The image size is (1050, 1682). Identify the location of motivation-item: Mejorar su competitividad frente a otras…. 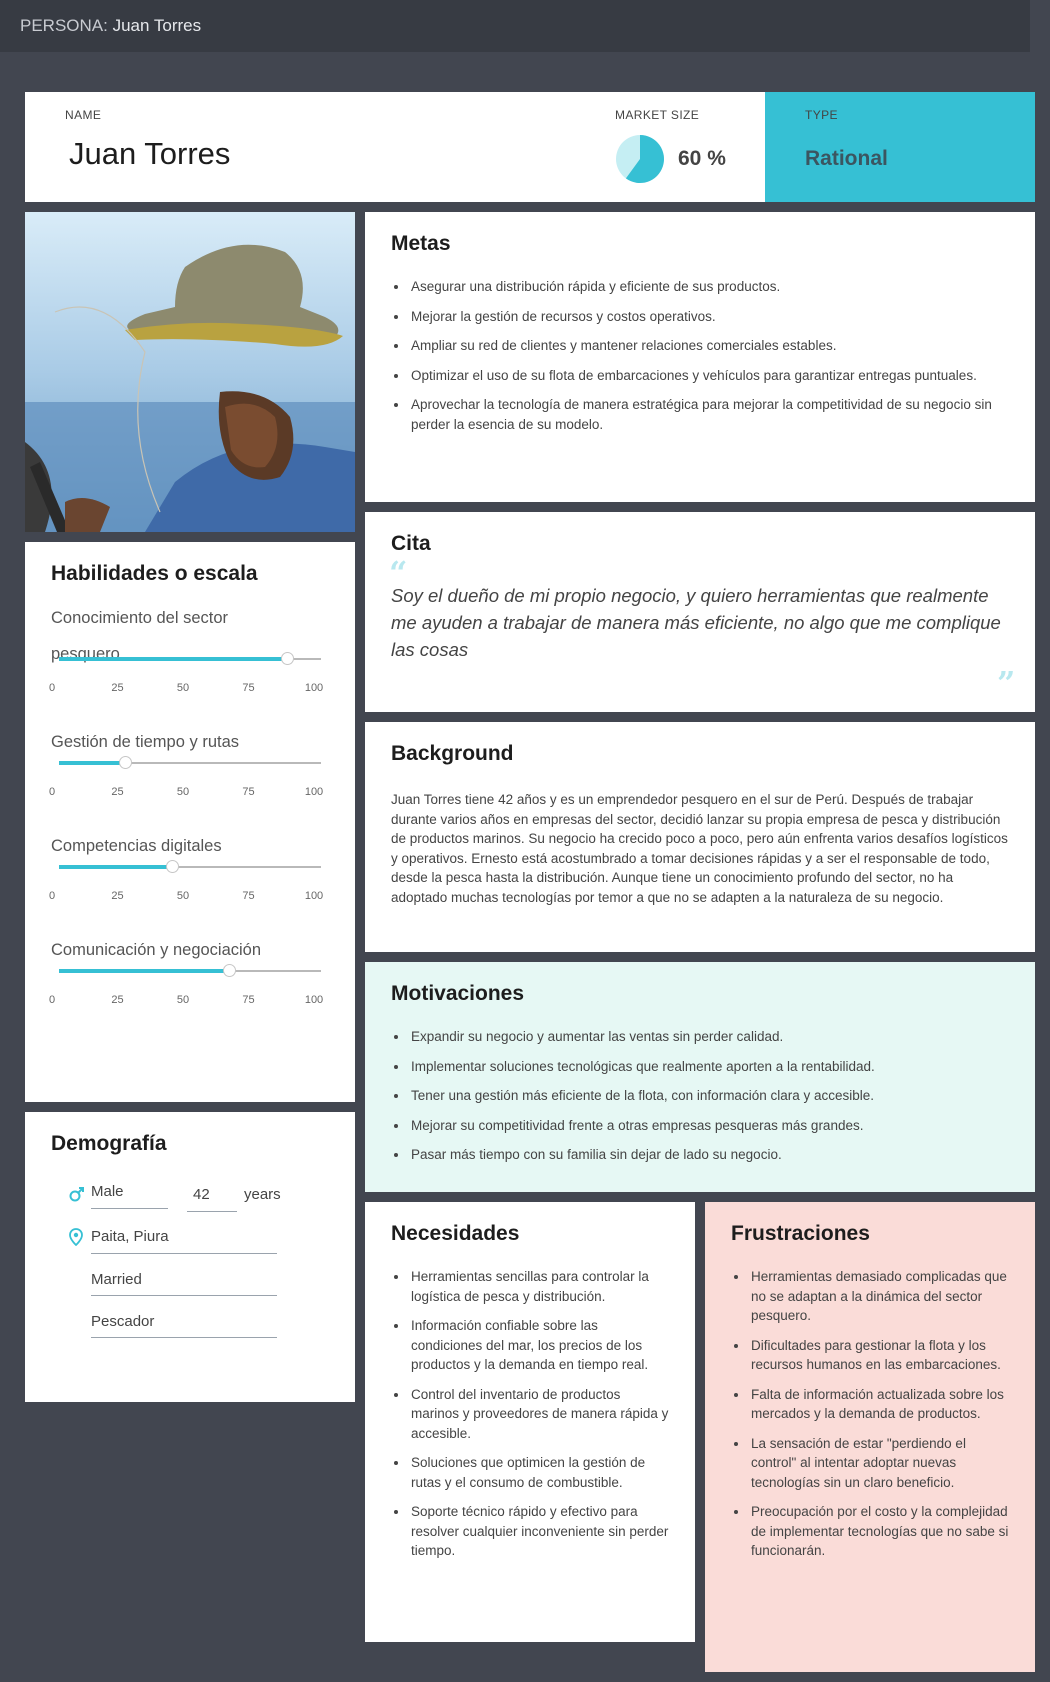
(710, 1126).